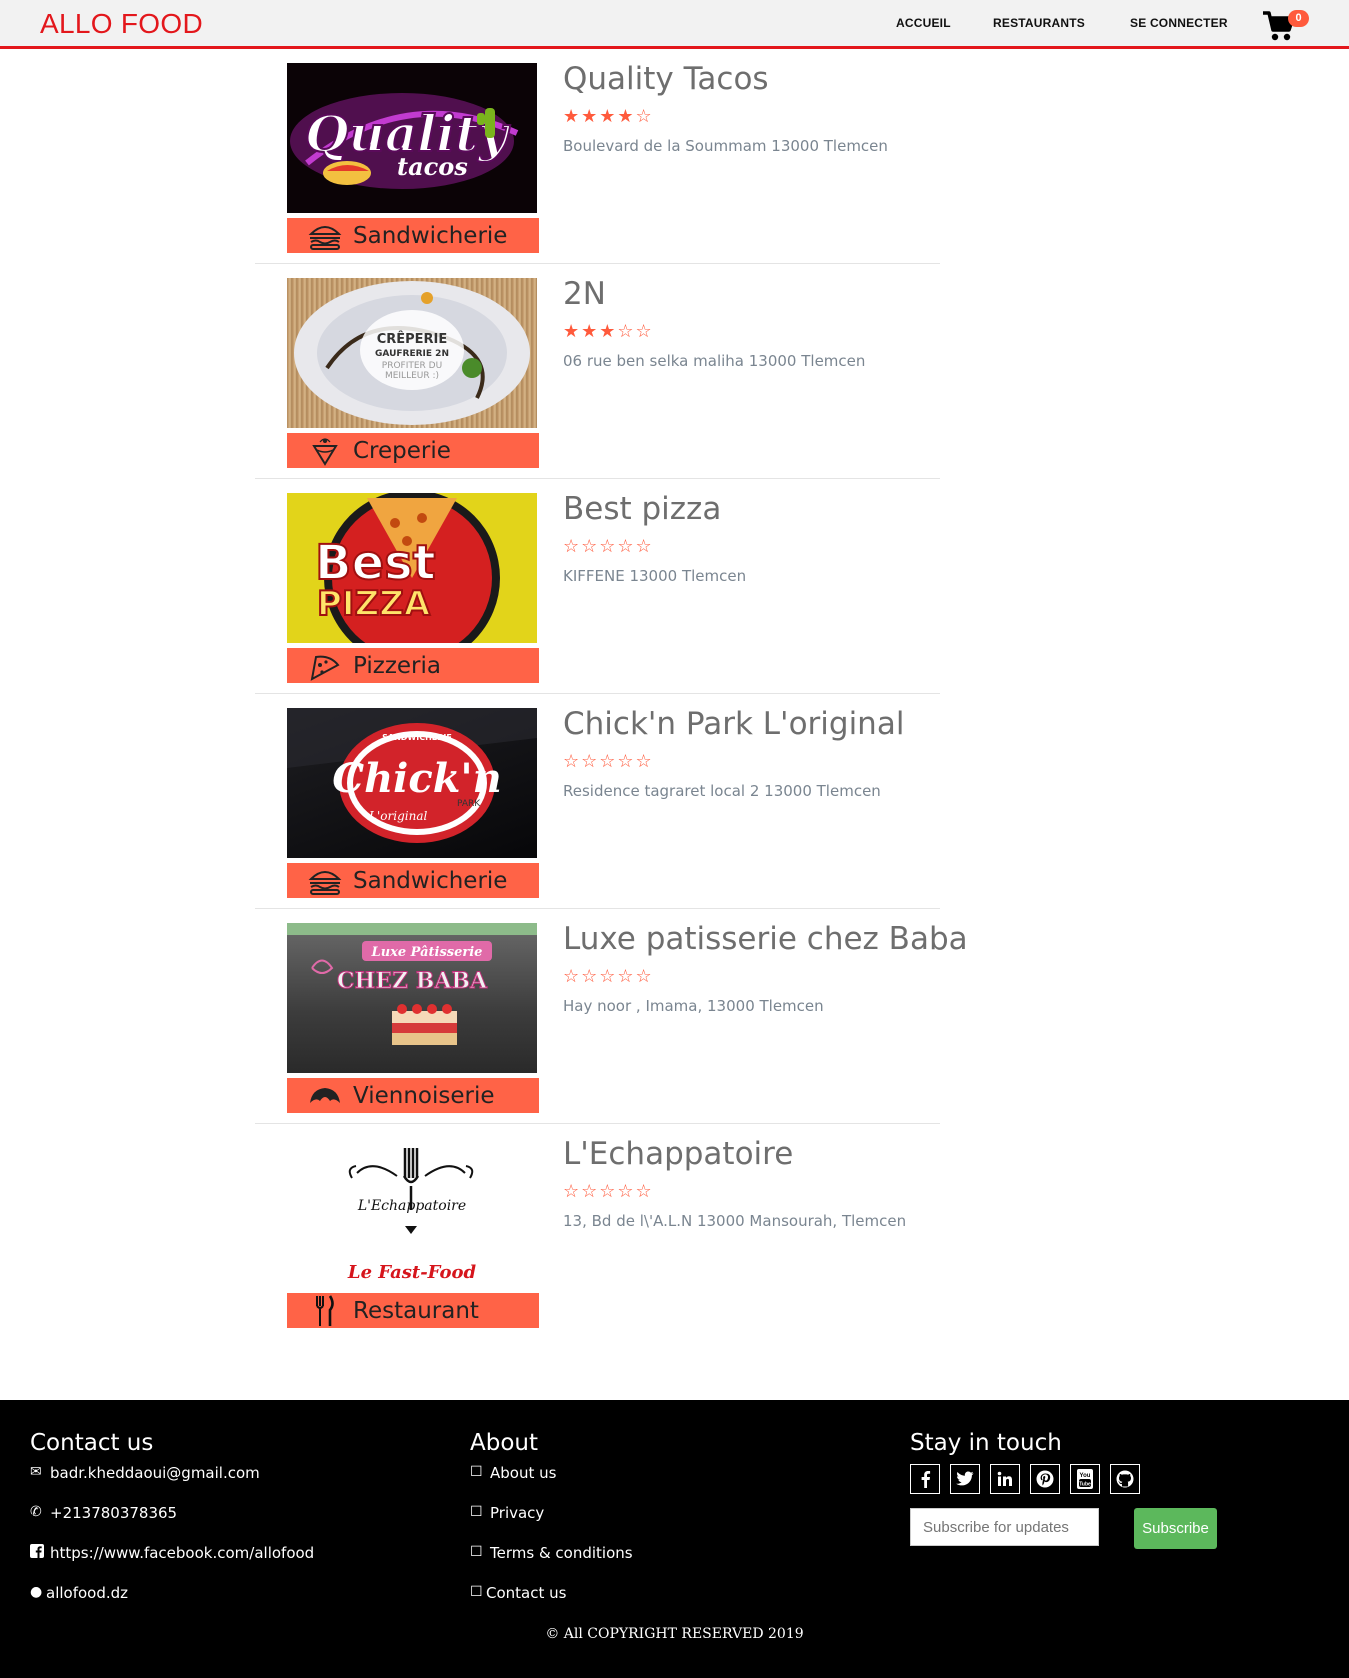  What do you see at coordinates (412, 981) in the screenshot?
I see `svg-text: CHEZ BABA` at bounding box center [412, 981].